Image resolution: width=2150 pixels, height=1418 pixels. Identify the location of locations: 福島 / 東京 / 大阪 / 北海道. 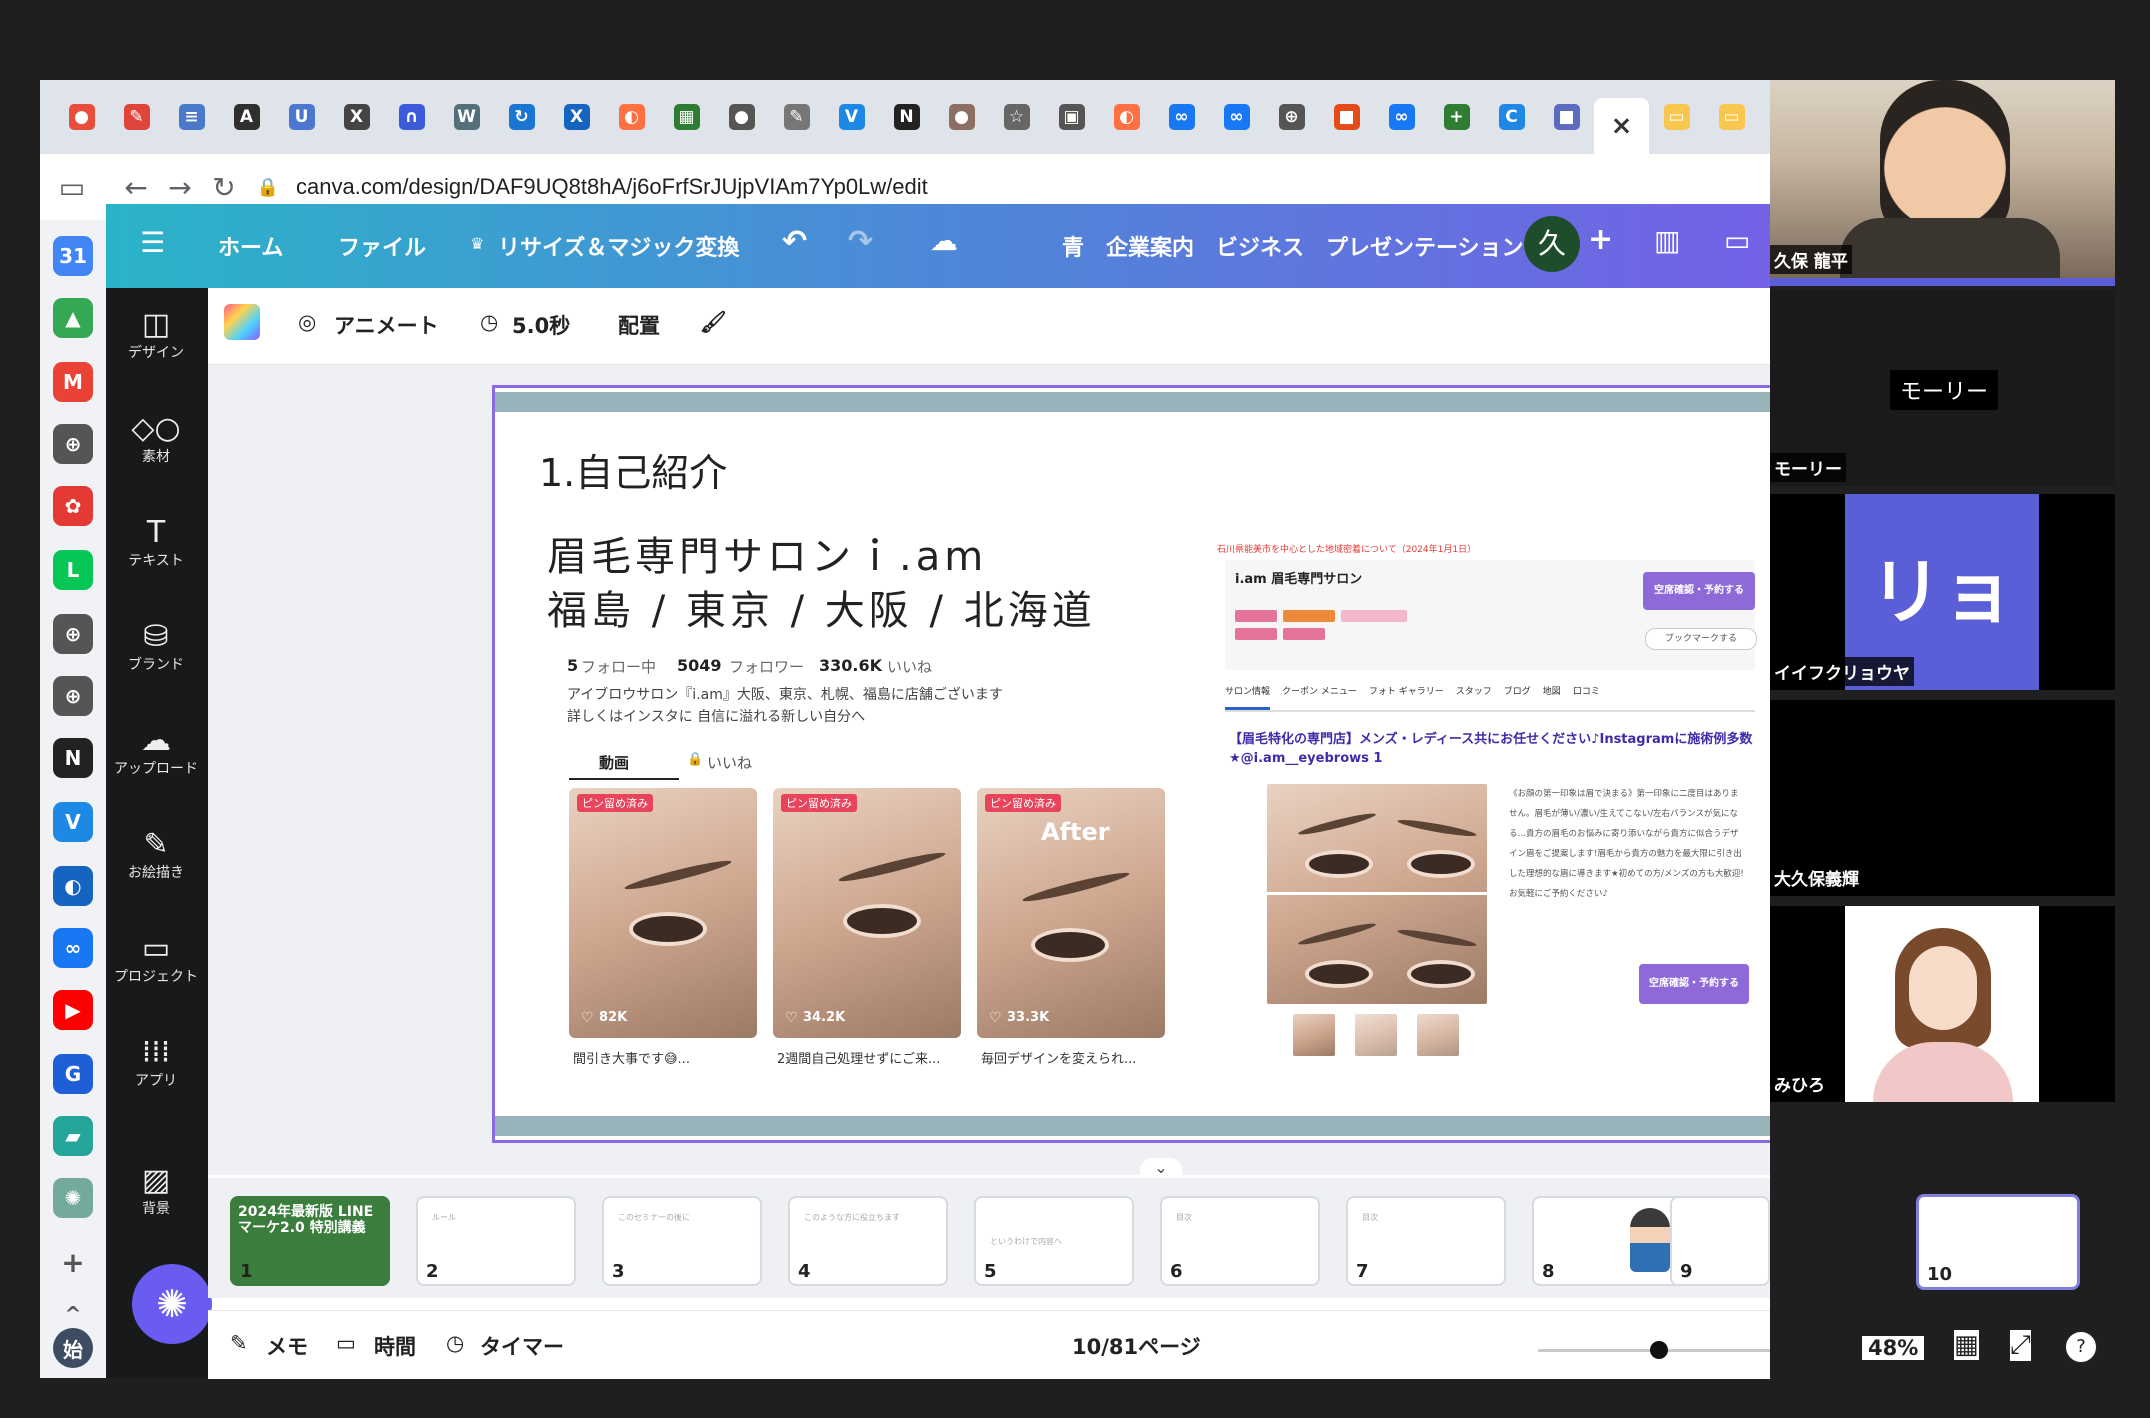
(821, 607).